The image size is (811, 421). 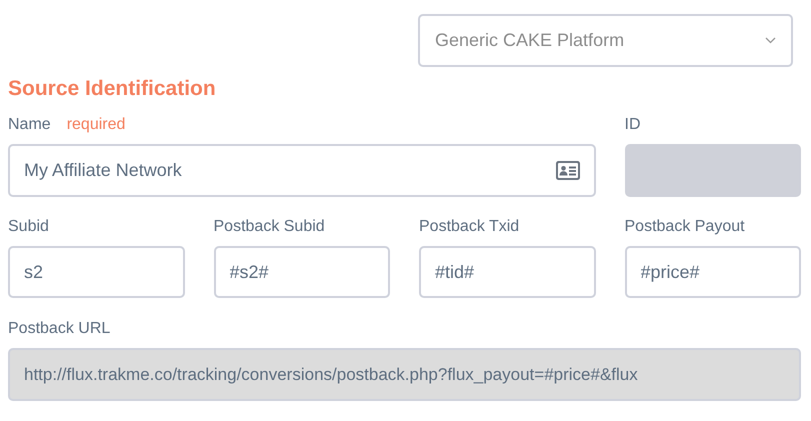 I want to click on text-field: s2, so click(x=96, y=272).